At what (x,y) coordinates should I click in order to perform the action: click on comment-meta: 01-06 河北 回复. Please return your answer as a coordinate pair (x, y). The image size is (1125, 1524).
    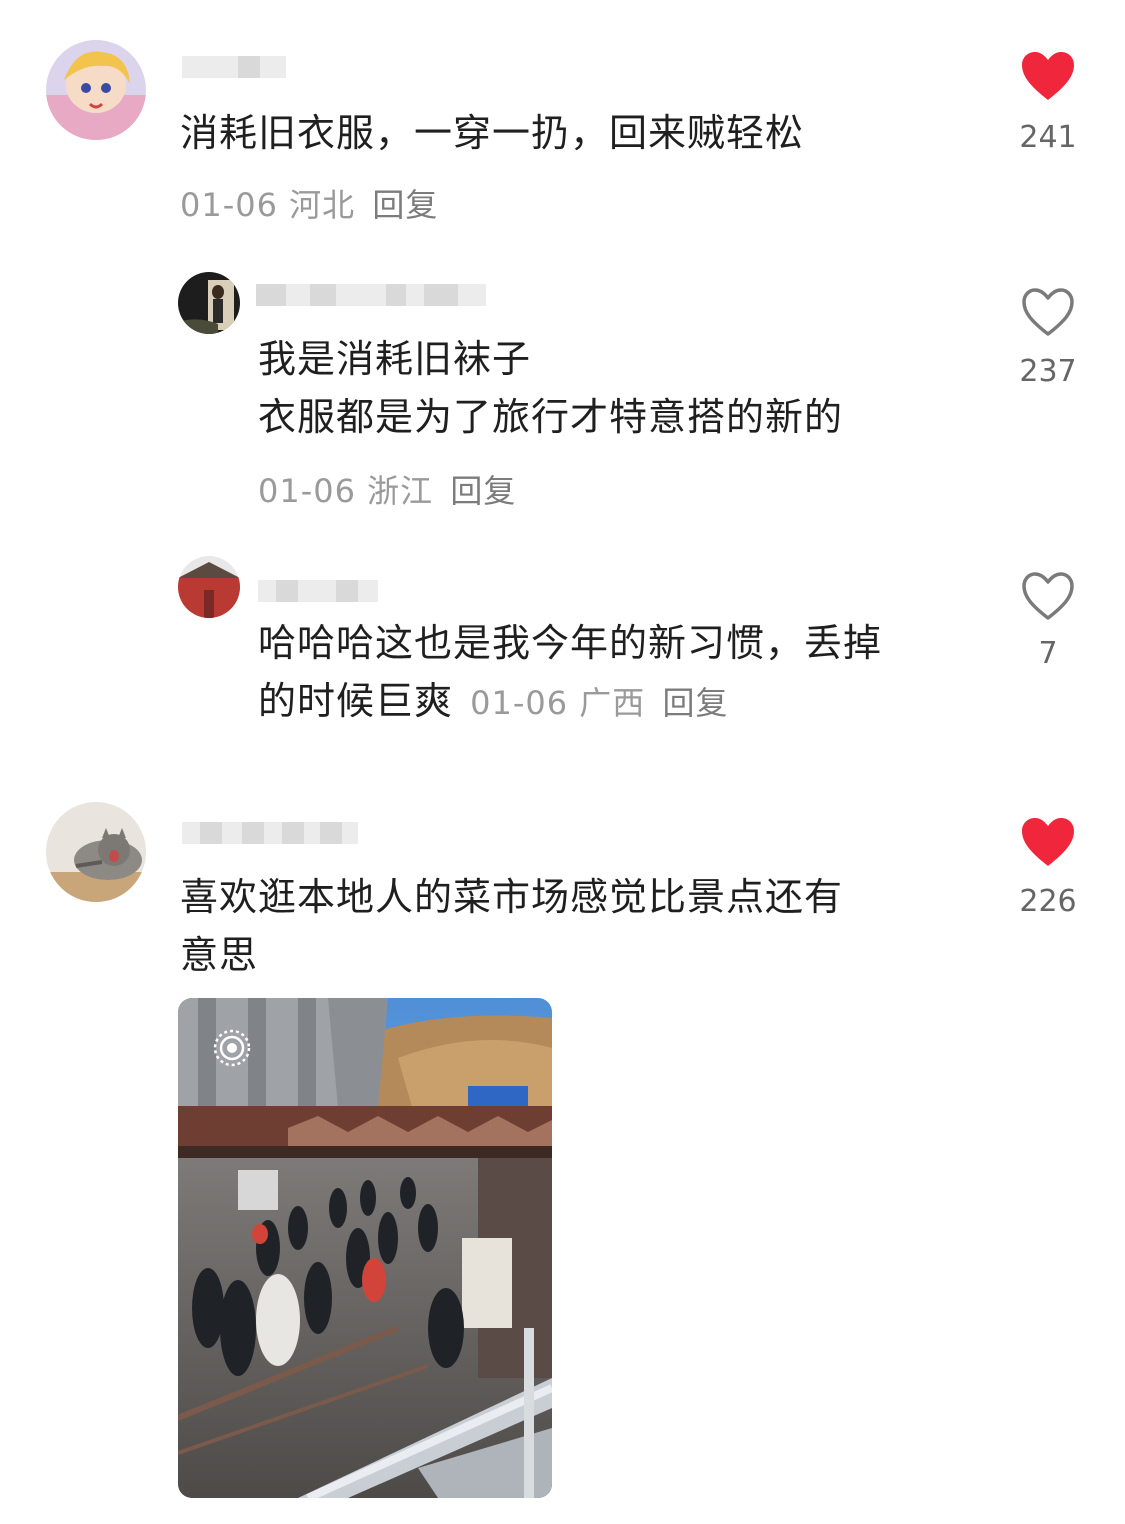
    Looking at the image, I should click on (309, 203).